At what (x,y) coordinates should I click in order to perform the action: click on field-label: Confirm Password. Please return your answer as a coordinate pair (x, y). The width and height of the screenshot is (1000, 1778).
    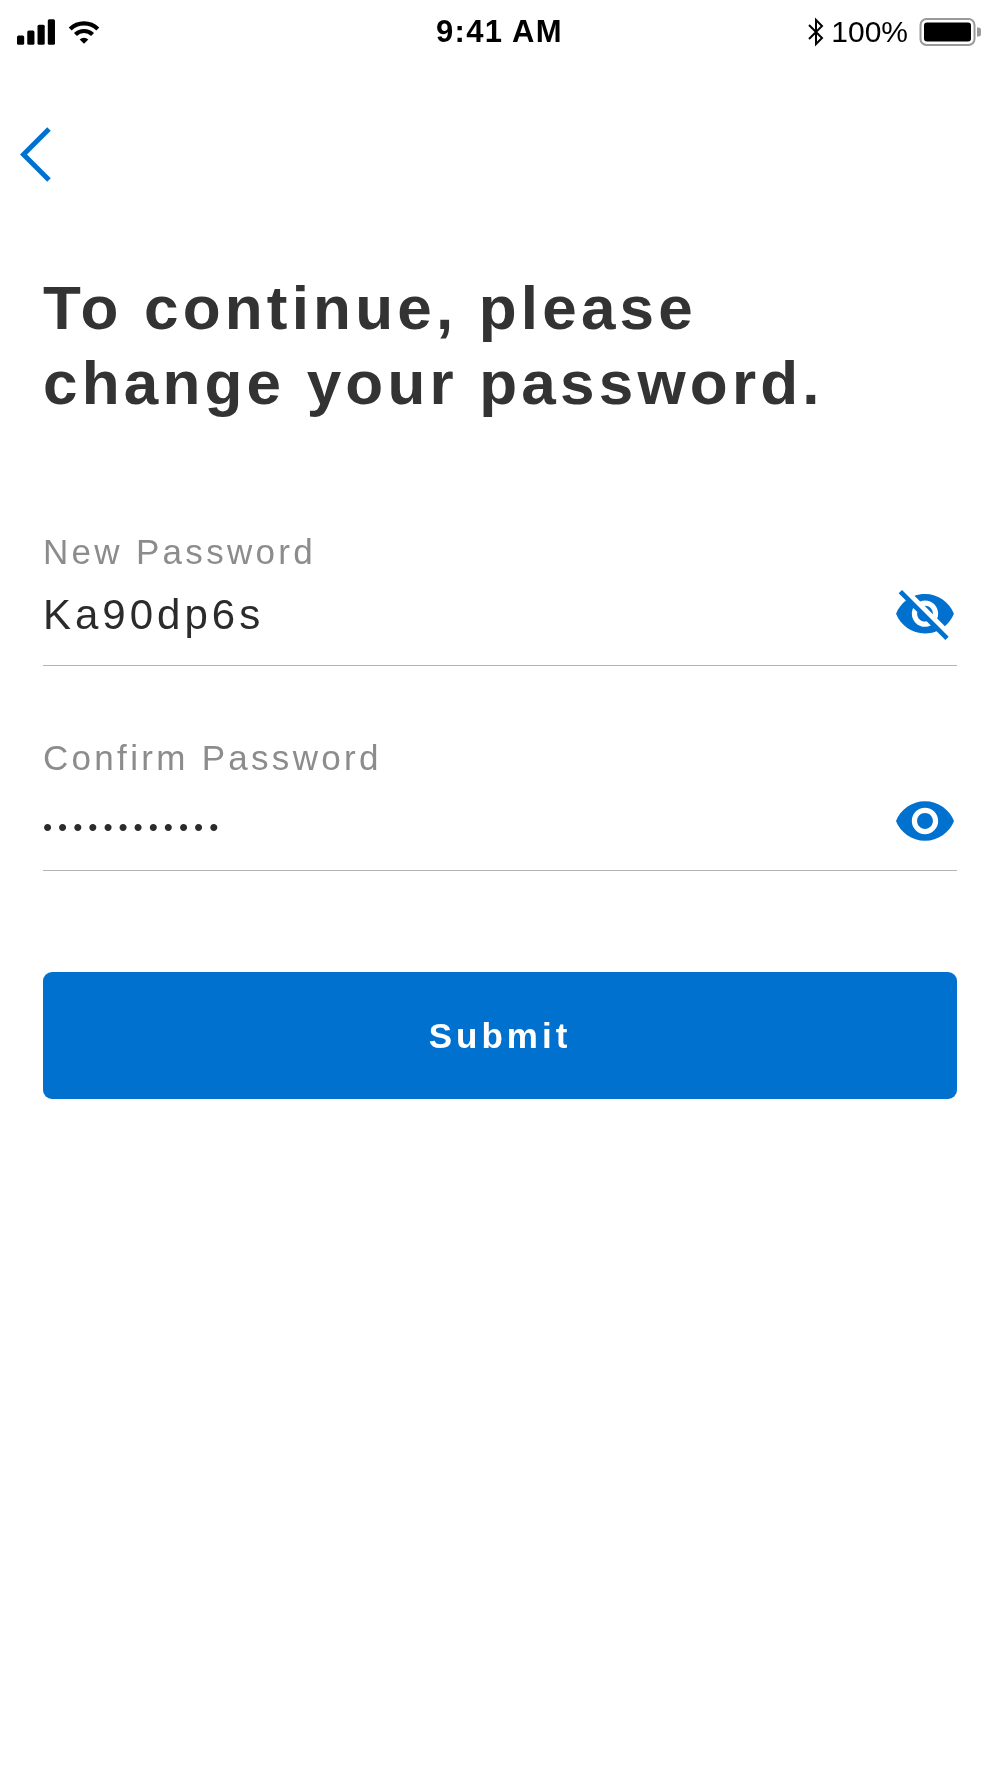
    Looking at the image, I should click on (212, 757).